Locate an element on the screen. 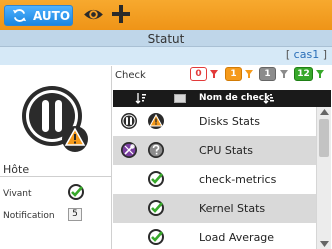 The width and height of the screenshot is (332, 249). check-name: check-metrics is located at coordinates (238, 179).